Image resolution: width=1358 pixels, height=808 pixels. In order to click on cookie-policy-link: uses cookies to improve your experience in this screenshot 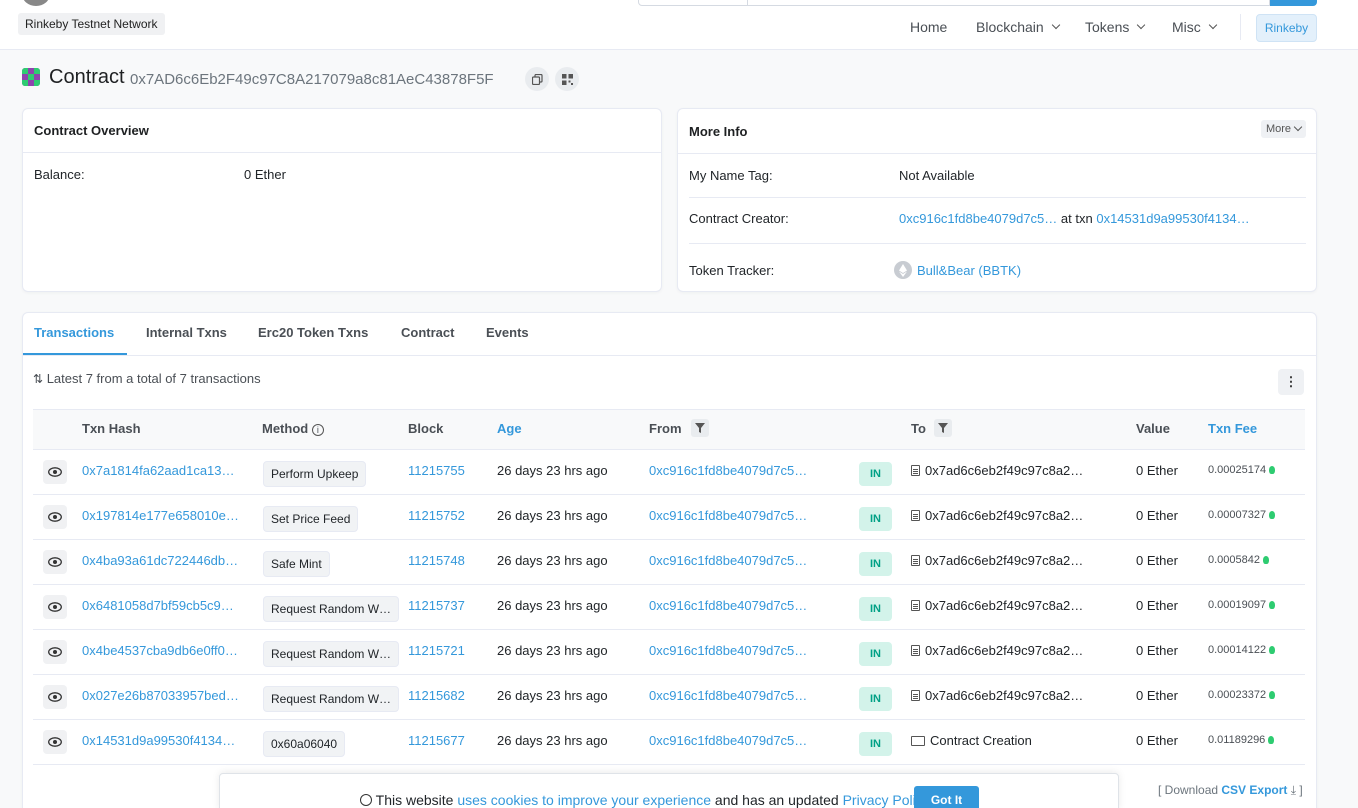, I will do `click(584, 800)`.